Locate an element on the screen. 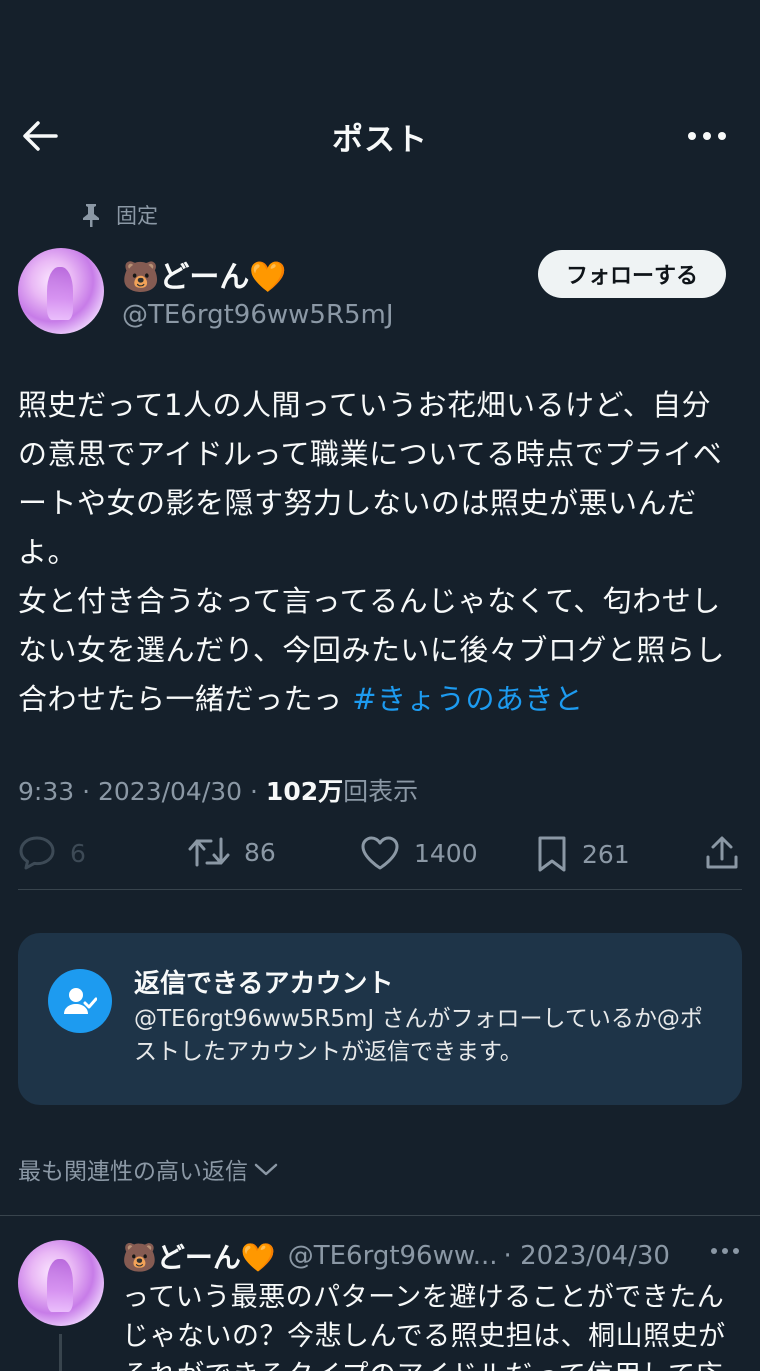 This screenshot has height=1371, width=760. reply-sort-dropdown: 最も関連性の高い返信 is located at coordinates (149, 1169).